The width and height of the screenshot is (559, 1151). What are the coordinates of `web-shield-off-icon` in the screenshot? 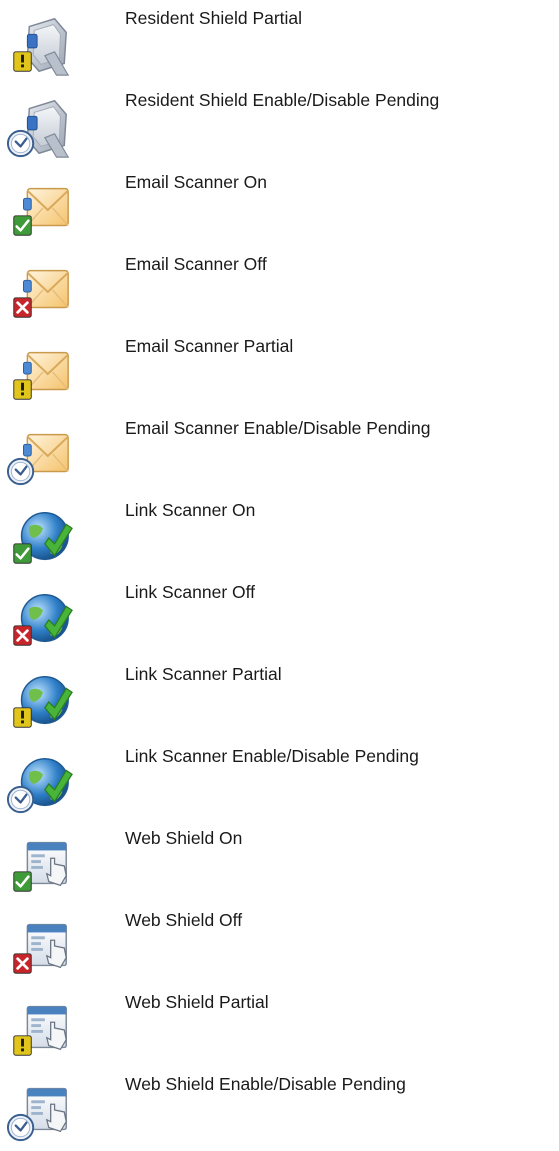 It's located at (40, 947).